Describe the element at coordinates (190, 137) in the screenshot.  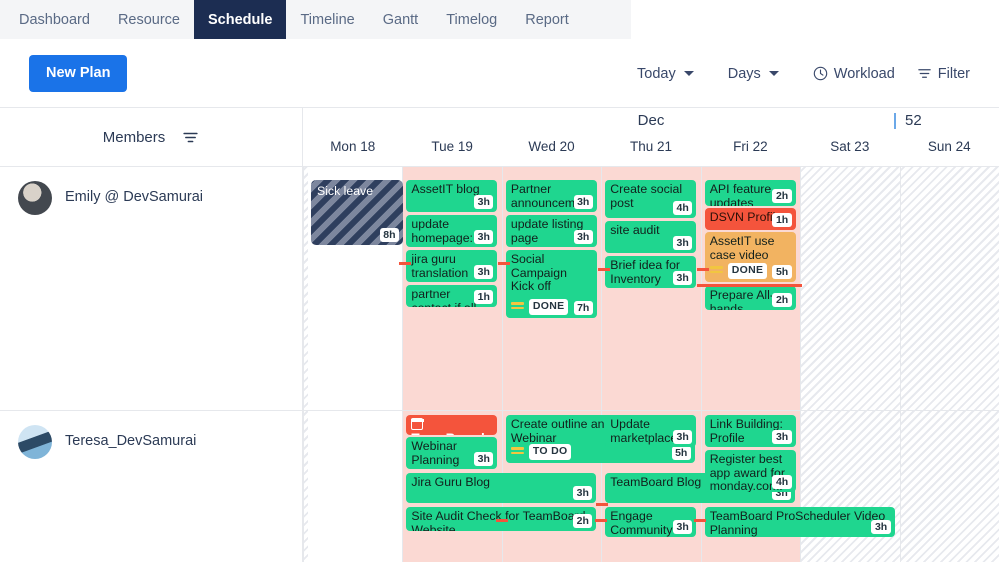
I see `filter-icon` at that location.